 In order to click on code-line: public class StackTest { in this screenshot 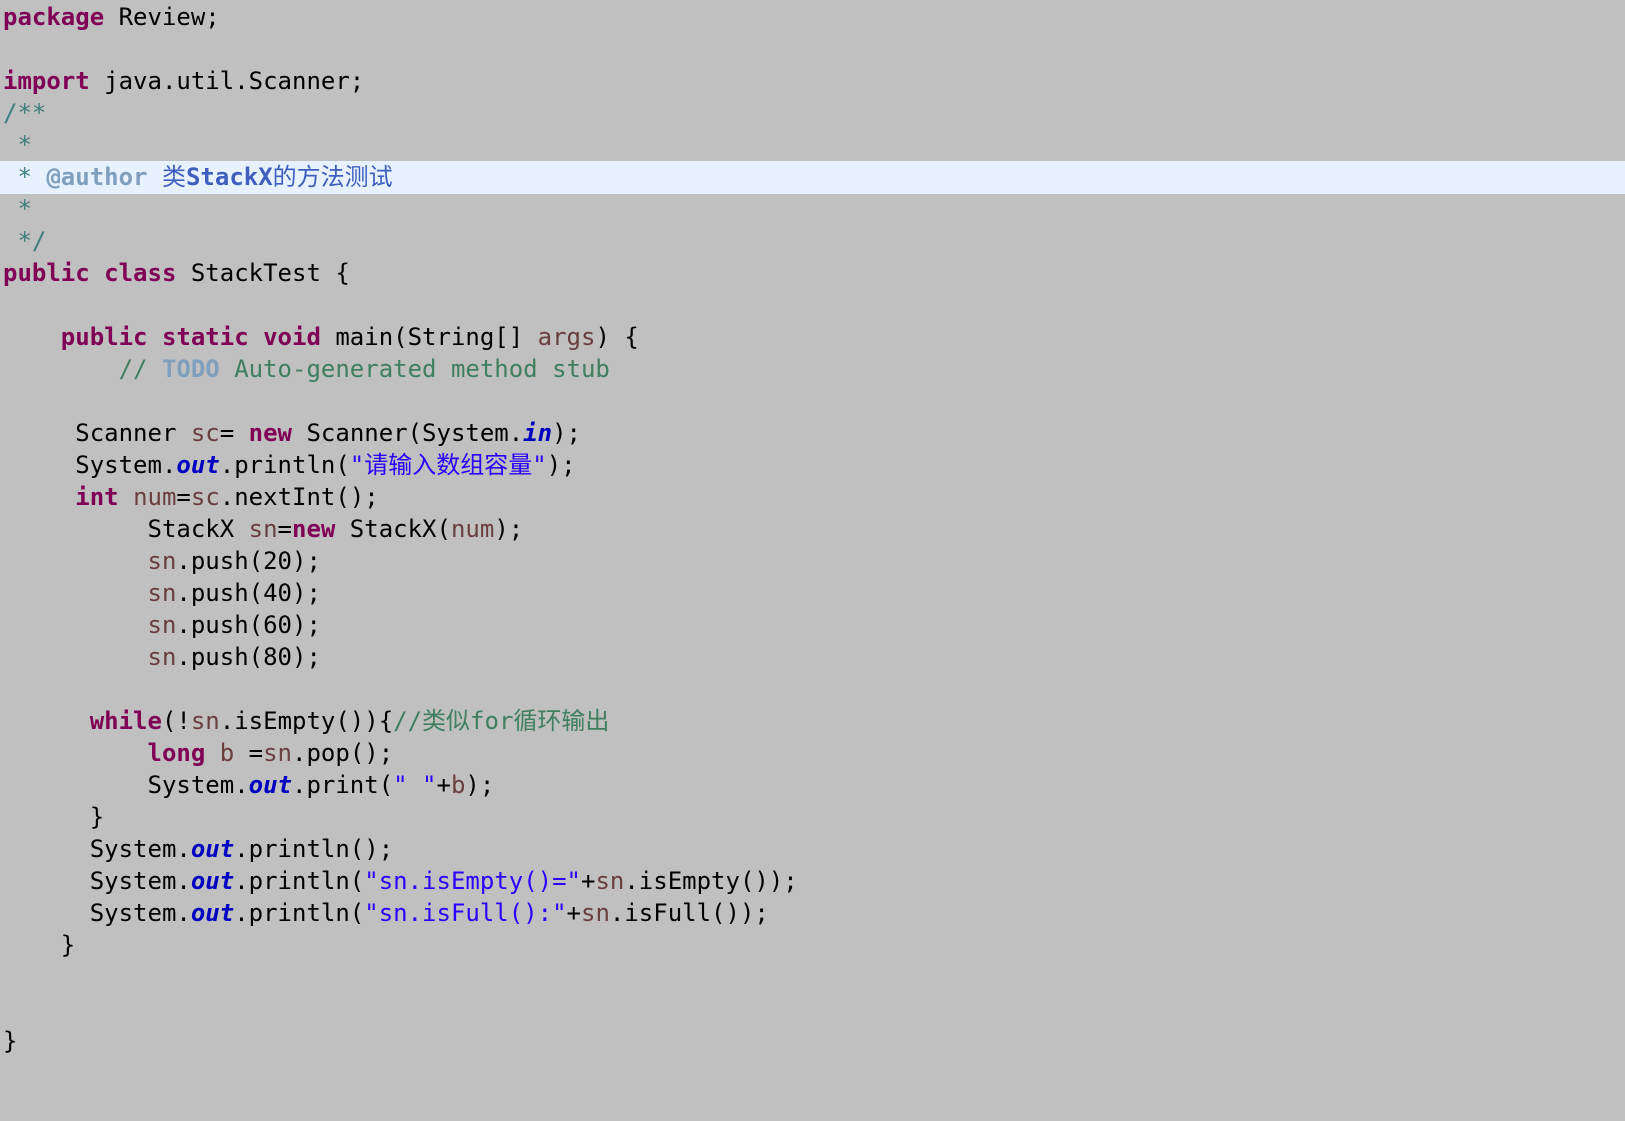, I will do `click(812, 273)`.